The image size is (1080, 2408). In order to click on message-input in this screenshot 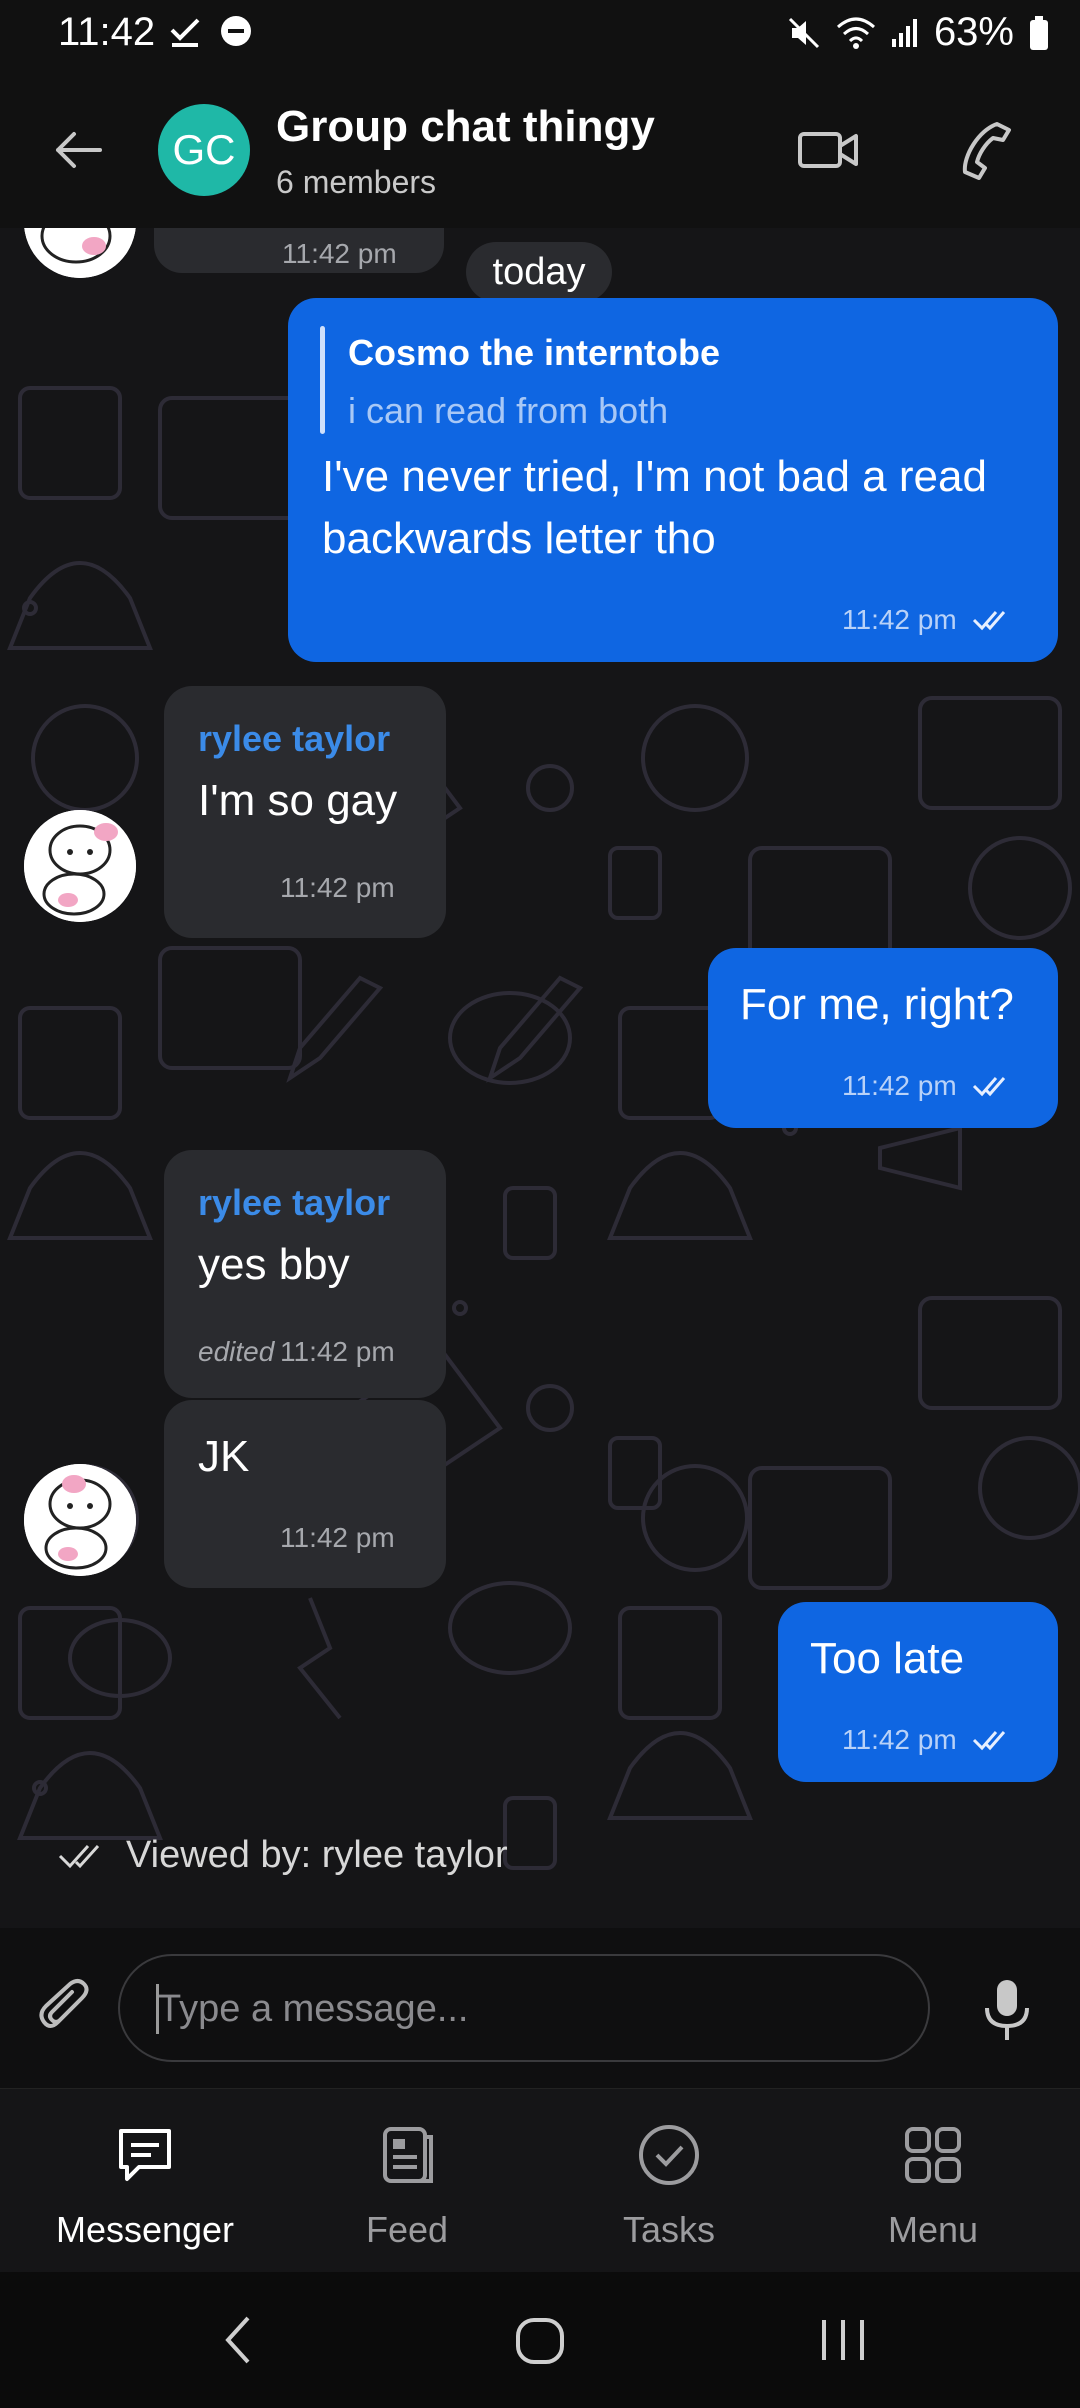, I will do `click(528, 2009)`.